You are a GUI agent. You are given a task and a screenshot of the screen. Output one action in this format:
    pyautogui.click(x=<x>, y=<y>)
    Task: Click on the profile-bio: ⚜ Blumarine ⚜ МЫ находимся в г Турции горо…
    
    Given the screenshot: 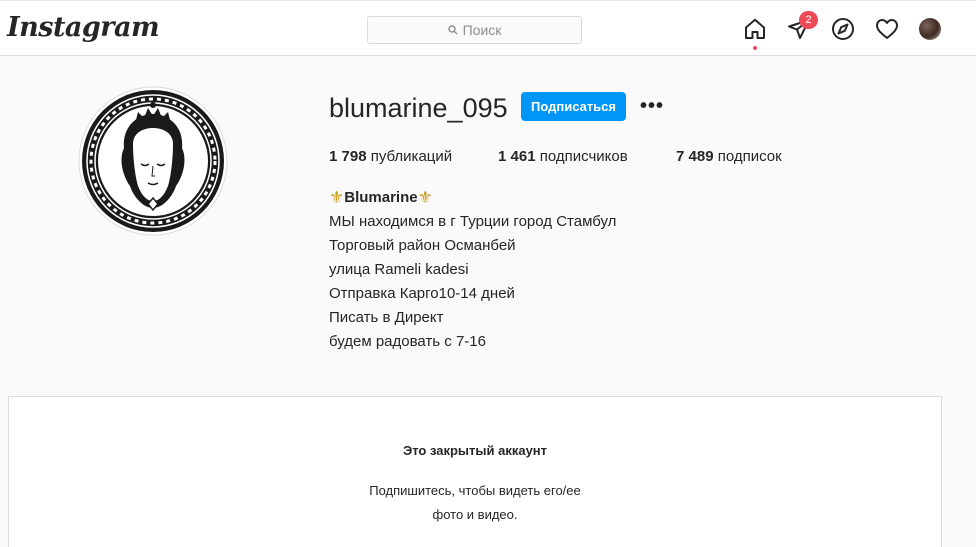 What is the action you would take?
    pyautogui.click(x=472, y=270)
    